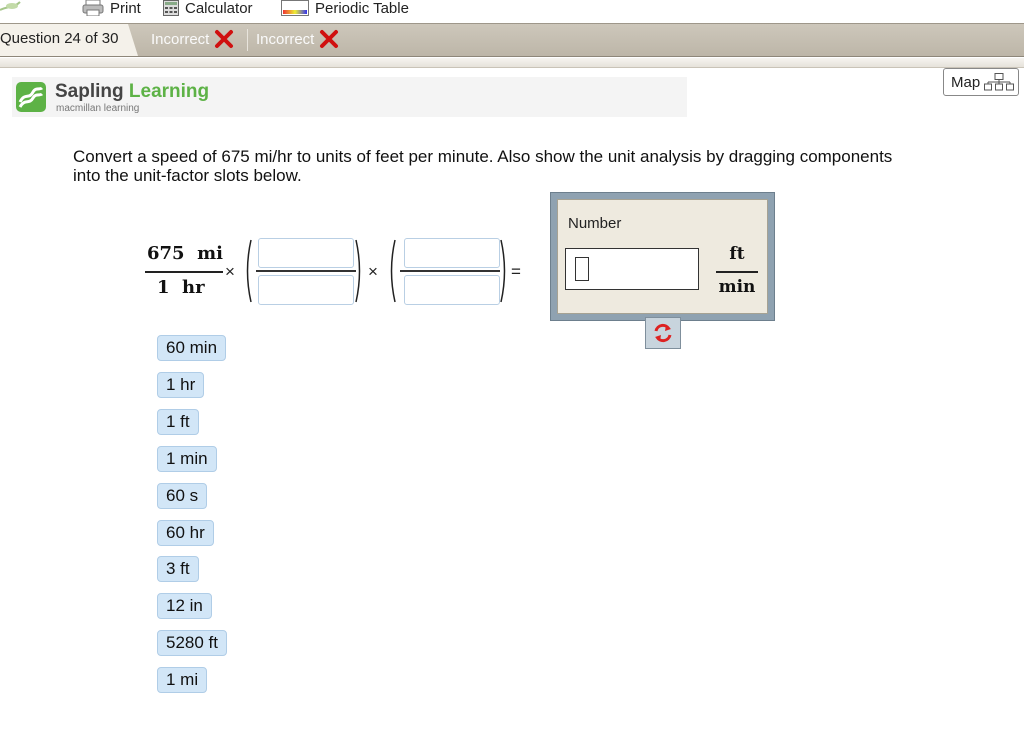 This screenshot has width=1024, height=733. What do you see at coordinates (181, 385) in the screenshot?
I see `tile-1-hr: 1 hr` at bounding box center [181, 385].